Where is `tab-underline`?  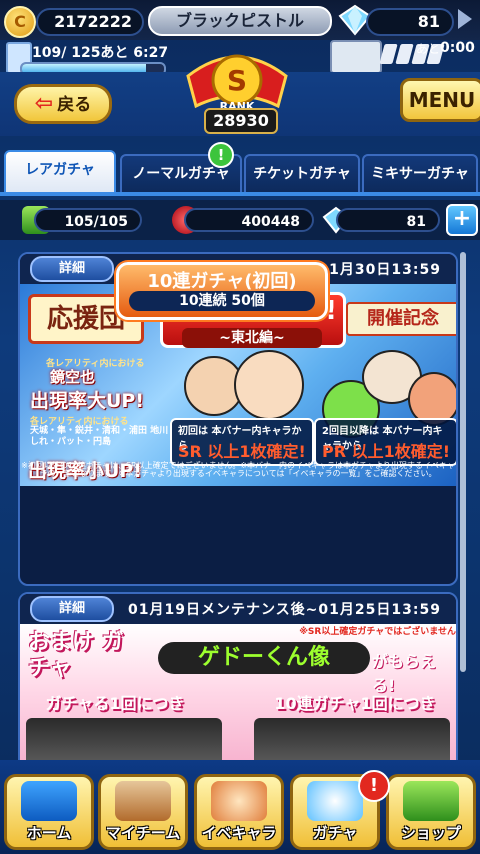
tab-underline is located at coordinates (240, 194).